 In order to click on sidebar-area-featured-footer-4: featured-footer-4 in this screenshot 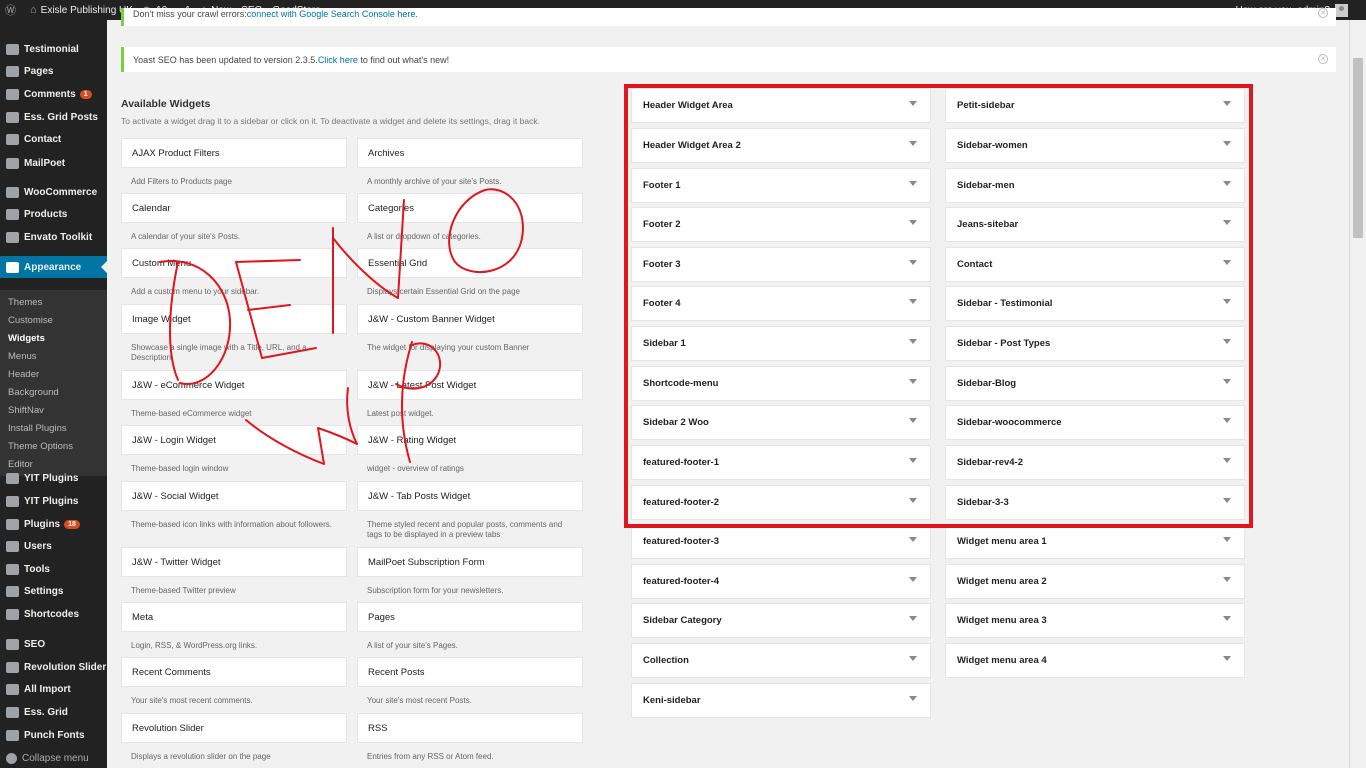, I will do `click(781, 581)`.